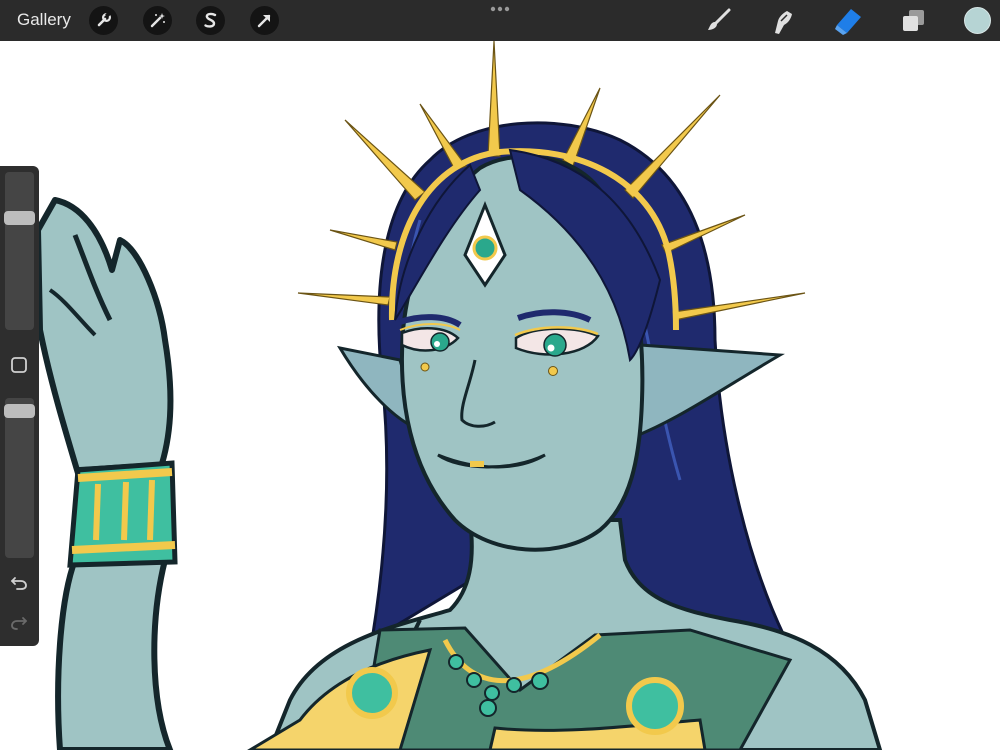 The height and width of the screenshot is (750, 1000). Describe the element at coordinates (913, 21) in the screenshot. I see `layers-icon` at that location.